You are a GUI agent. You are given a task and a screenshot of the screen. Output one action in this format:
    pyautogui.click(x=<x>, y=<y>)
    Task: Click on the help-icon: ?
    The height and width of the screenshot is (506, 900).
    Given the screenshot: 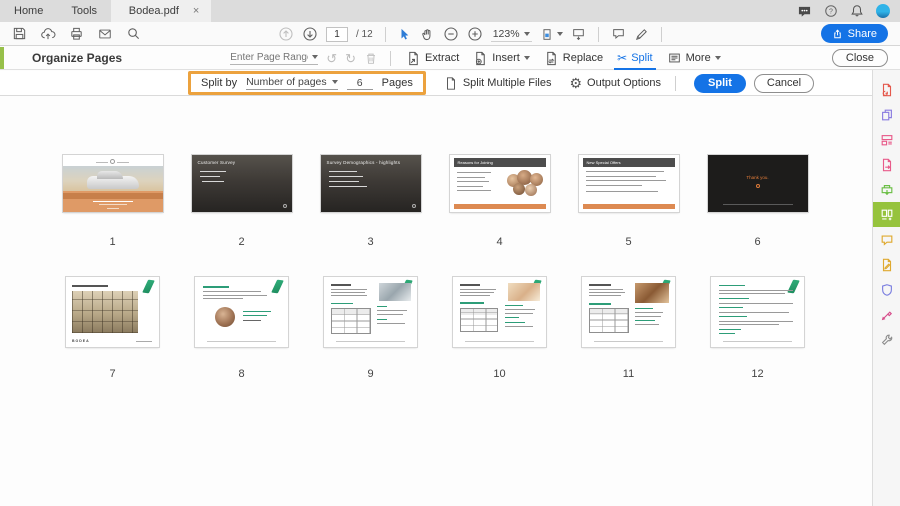 What is the action you would take?
    pyautogui.click(x=831, y=11)
    